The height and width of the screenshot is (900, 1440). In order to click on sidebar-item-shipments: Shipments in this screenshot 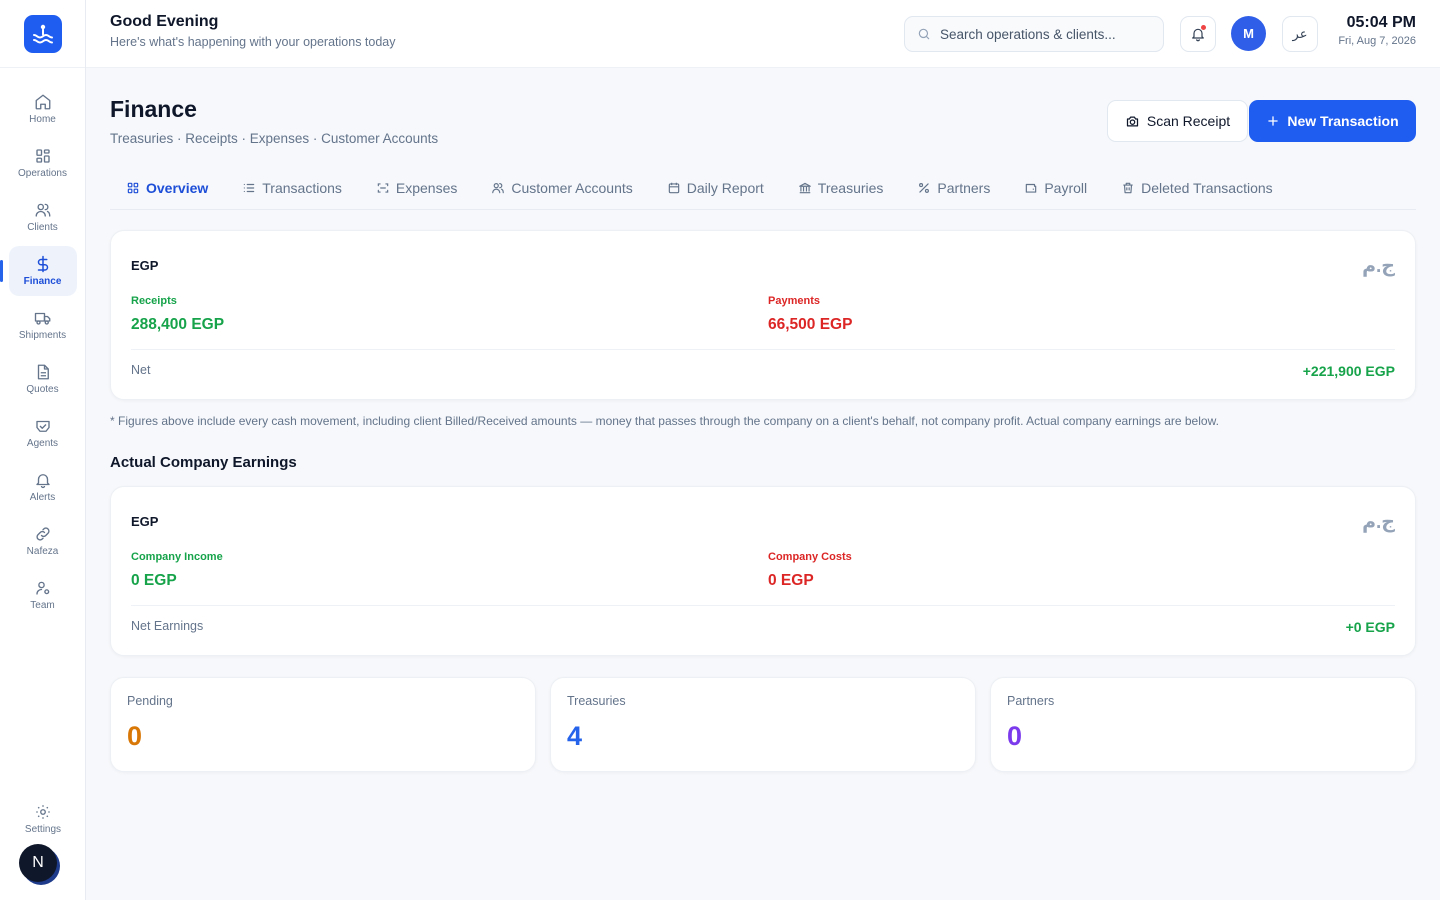, I will do `click(43, 325)`.